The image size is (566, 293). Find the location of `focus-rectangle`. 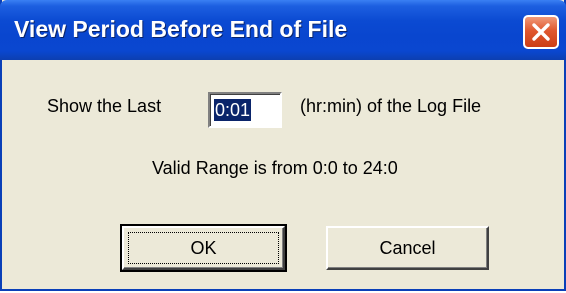

focus-rectangle is located at coordinates (203, 248).